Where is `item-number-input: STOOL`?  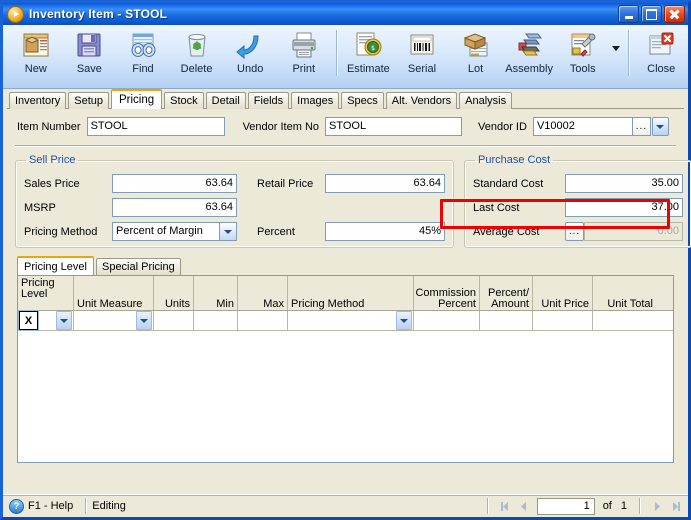
item-number-input: STOOL is located at coordinates (155, 126).